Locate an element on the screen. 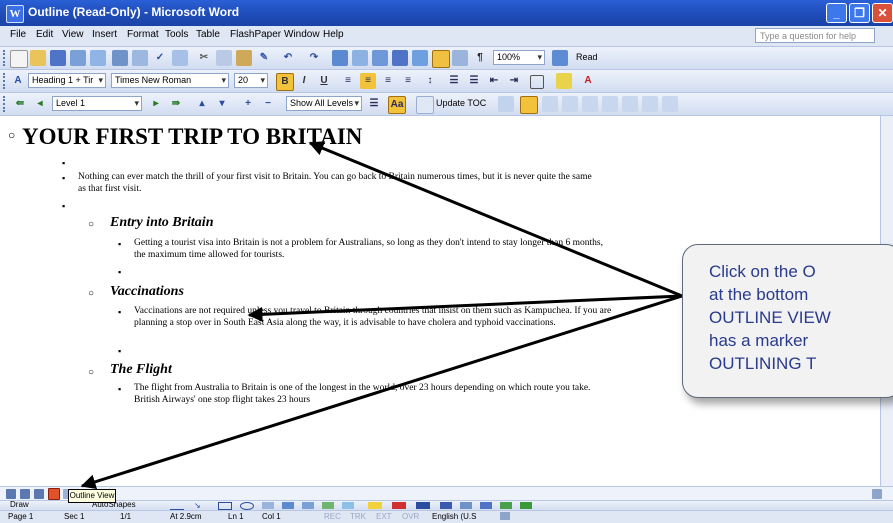 The width and height of the screenshot is (893, 523). arrow-to-document is located at coordinates (465, 308).